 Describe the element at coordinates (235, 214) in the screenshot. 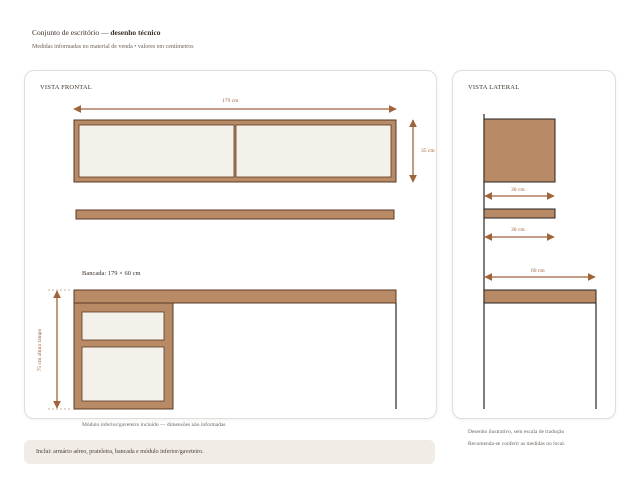

I see `wall-shelf` at that location.